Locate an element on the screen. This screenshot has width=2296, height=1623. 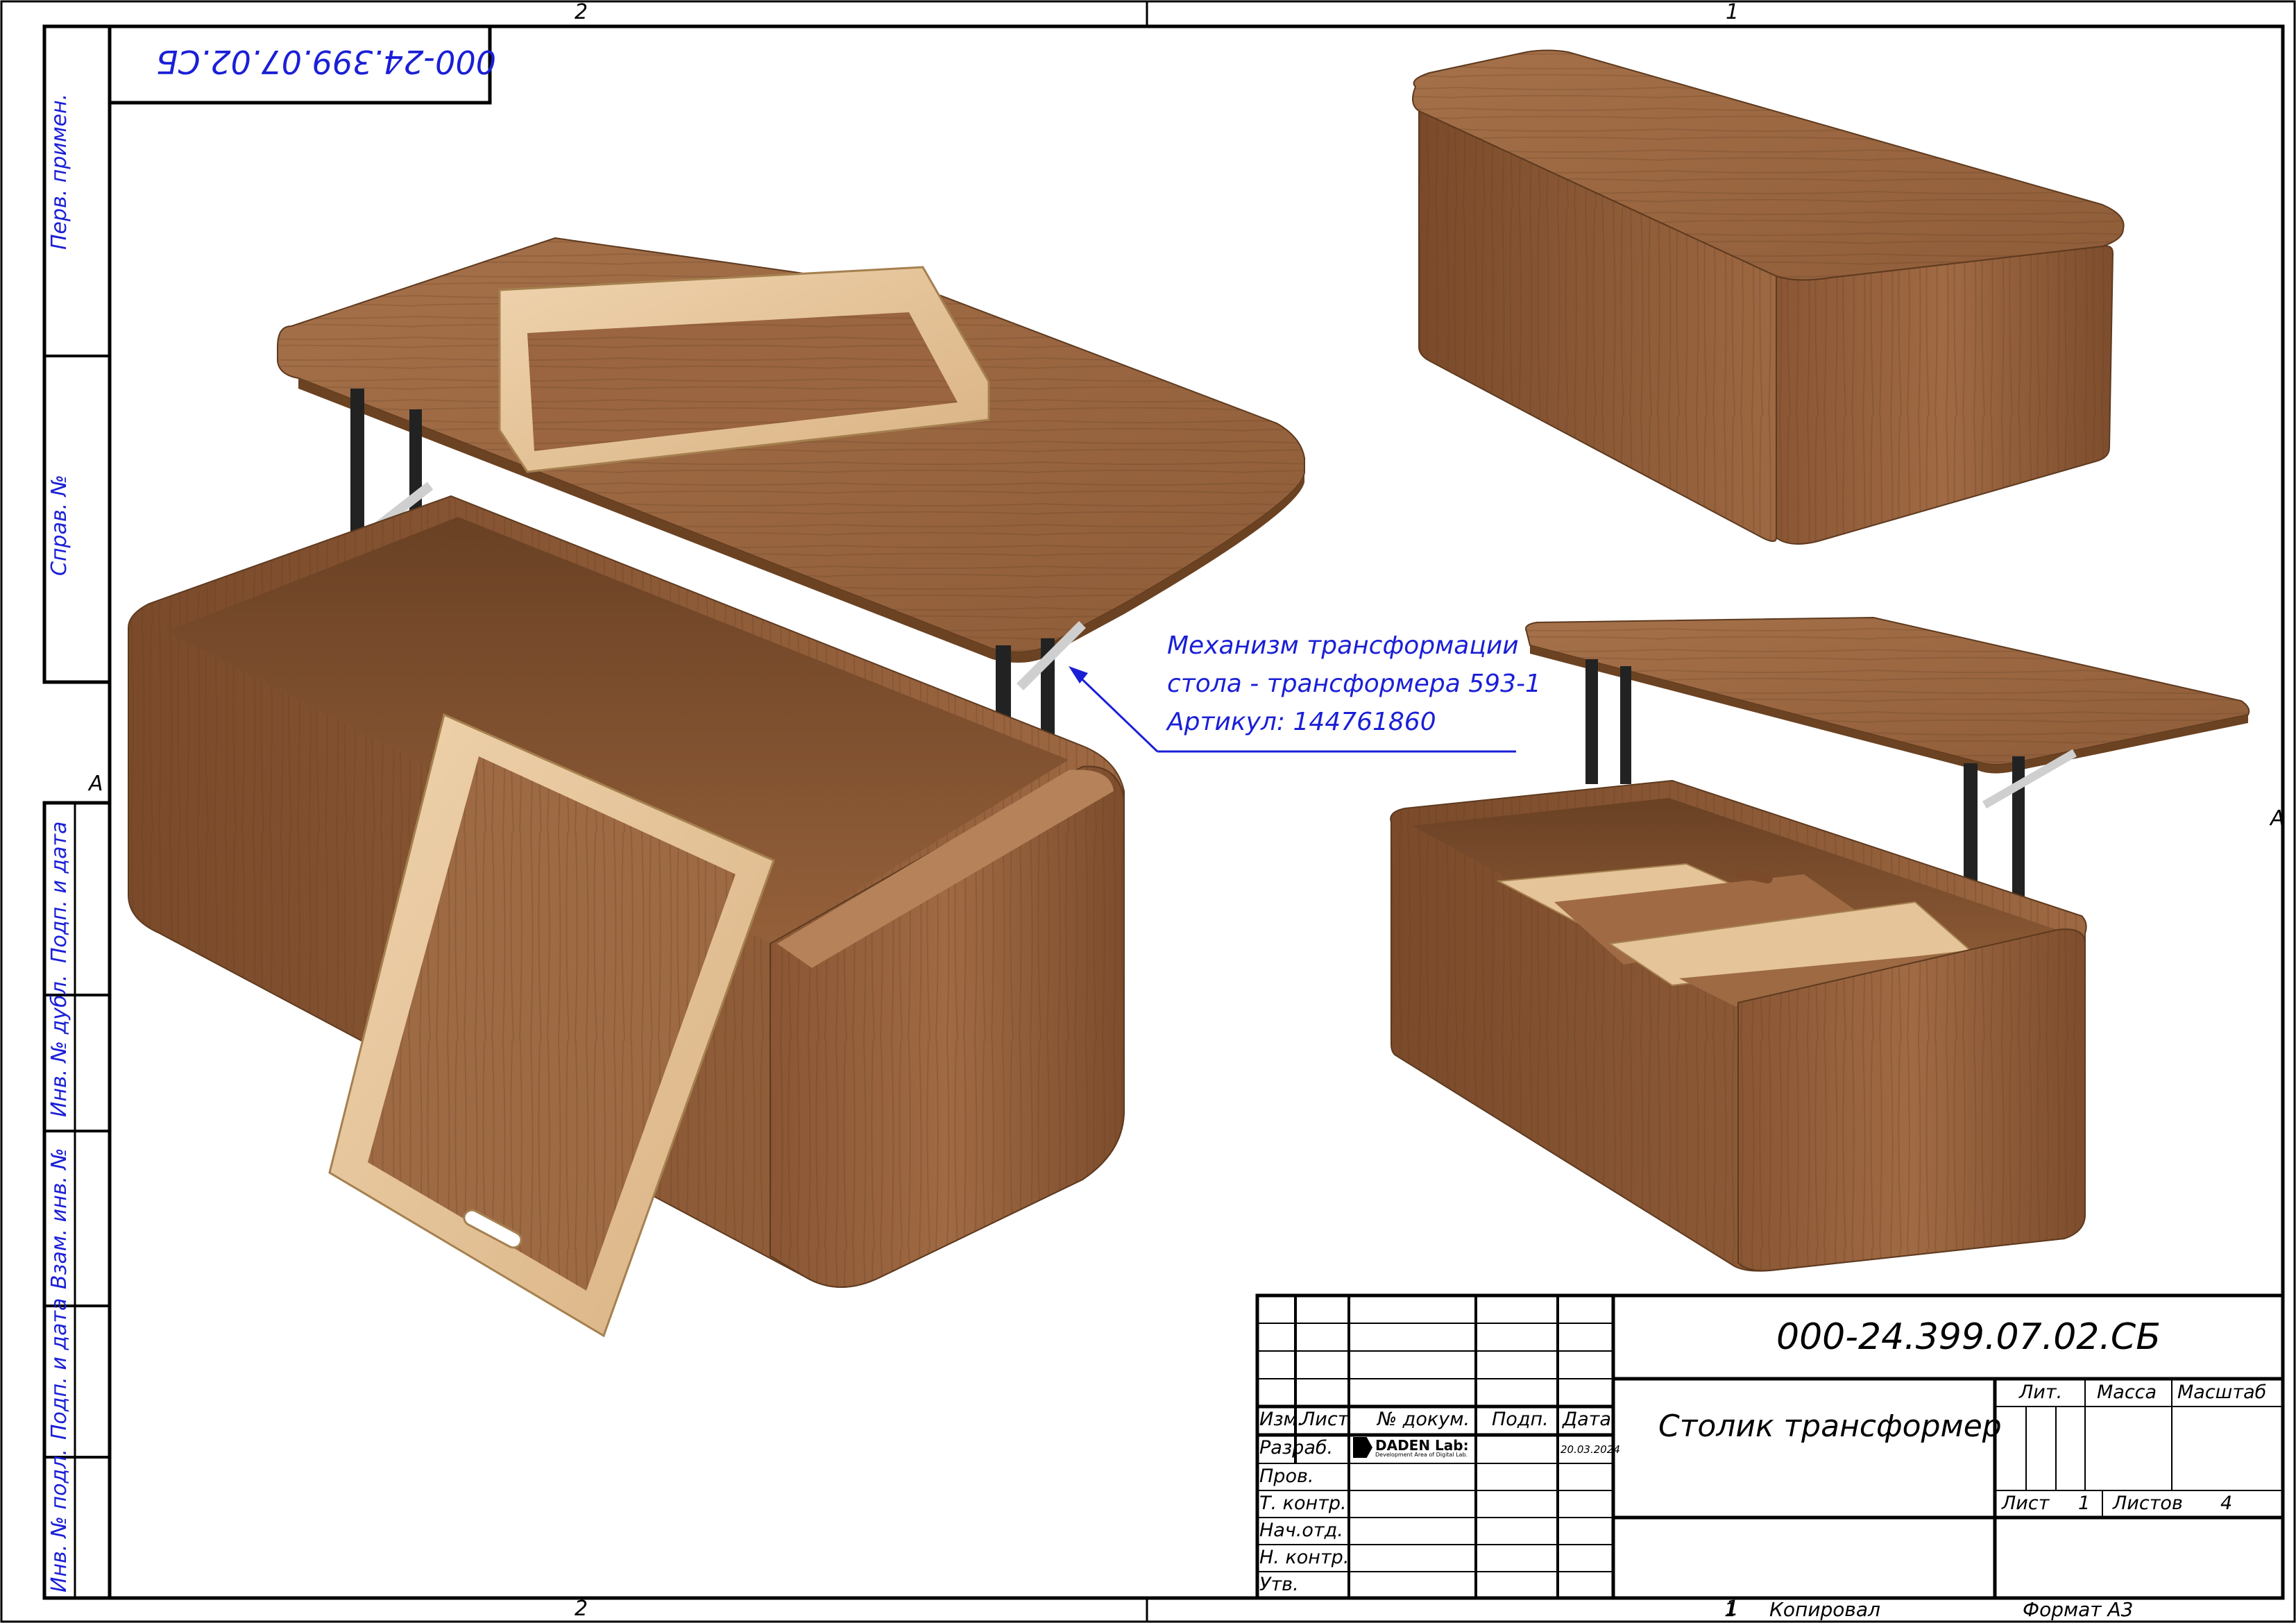
zone-right-a: A is located at coordinates (2277, 819).